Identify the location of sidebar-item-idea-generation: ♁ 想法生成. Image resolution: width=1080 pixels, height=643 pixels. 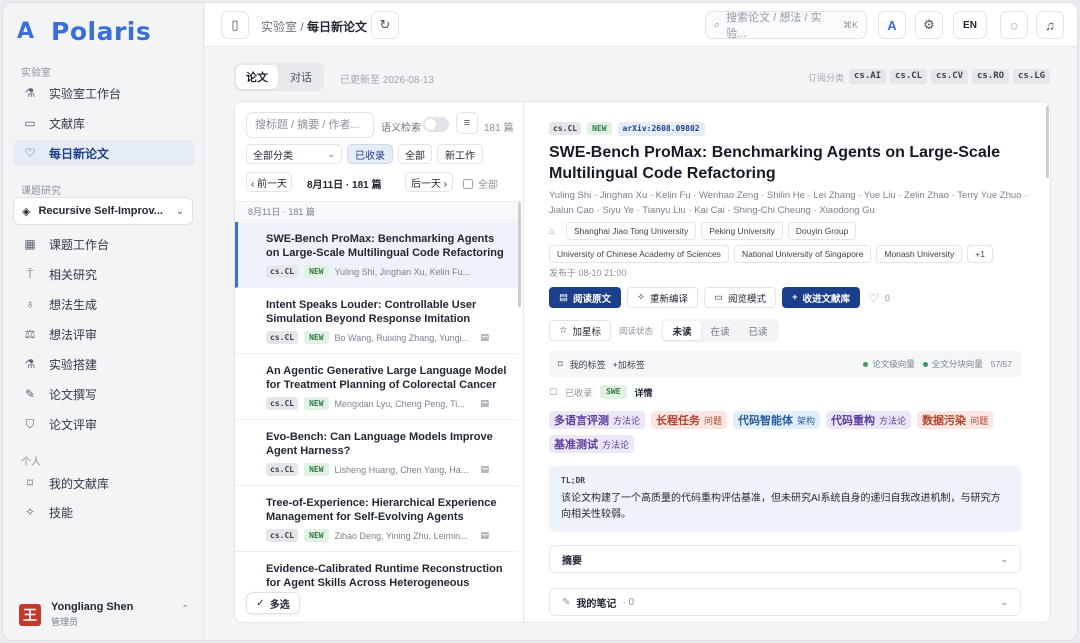
(104, 304).